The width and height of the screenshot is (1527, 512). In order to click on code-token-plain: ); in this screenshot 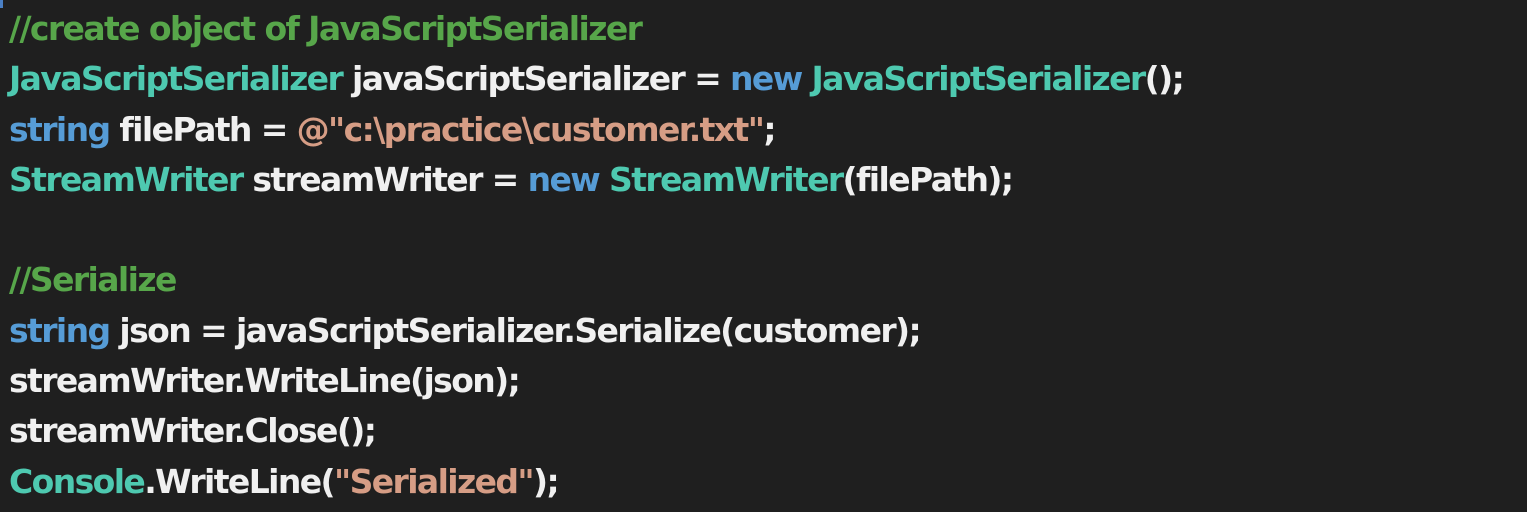, I will do `click(546, 481)`.